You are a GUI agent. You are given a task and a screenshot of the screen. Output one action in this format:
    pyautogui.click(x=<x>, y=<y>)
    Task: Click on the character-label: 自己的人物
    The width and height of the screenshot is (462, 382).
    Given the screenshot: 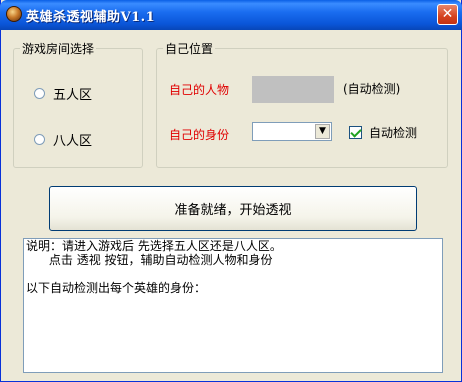 What is the action you would take?
    pyautogui.click(x=199, y=90)
    